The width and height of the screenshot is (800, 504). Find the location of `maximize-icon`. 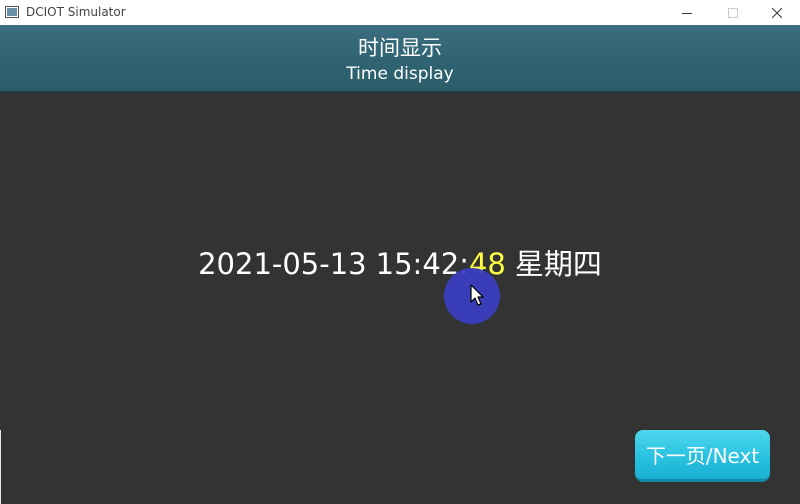

maximize-icon is located at coordinates (733, 12).